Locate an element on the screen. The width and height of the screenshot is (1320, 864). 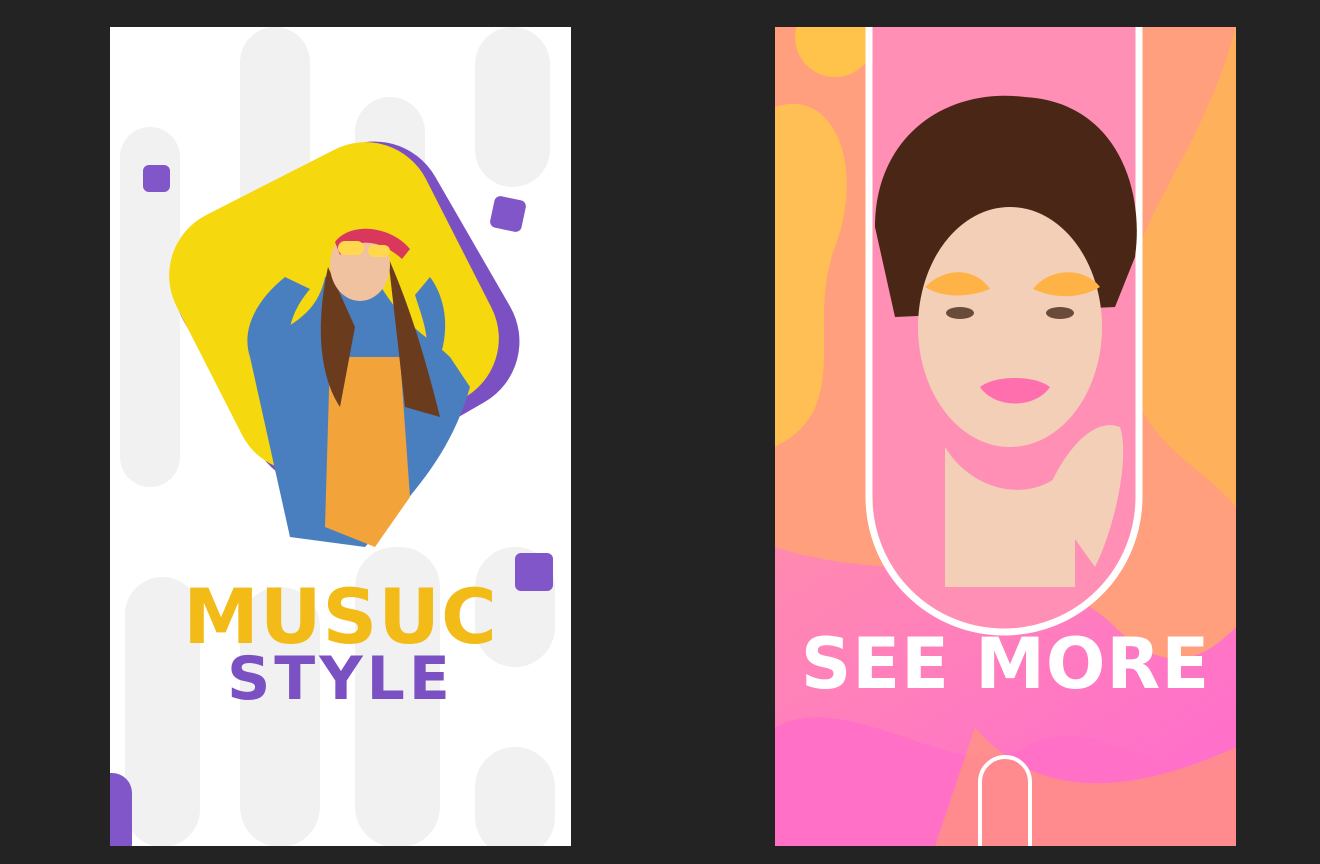
bottom-arch-outline is located at coordinates (1005, 800).